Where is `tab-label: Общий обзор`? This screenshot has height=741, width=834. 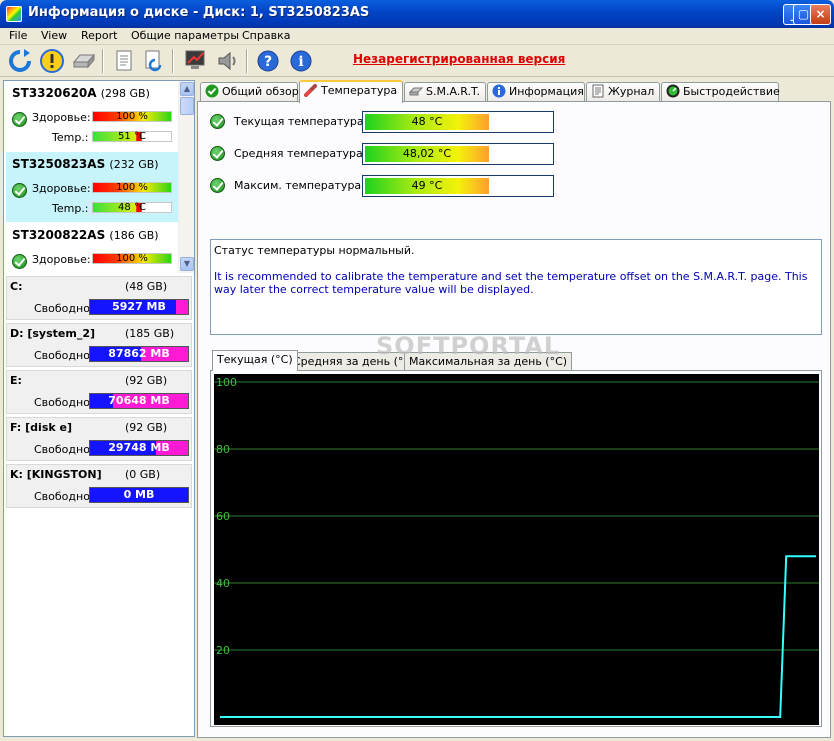 tab-label: Общий обзор is located at coordinates (260, 91).